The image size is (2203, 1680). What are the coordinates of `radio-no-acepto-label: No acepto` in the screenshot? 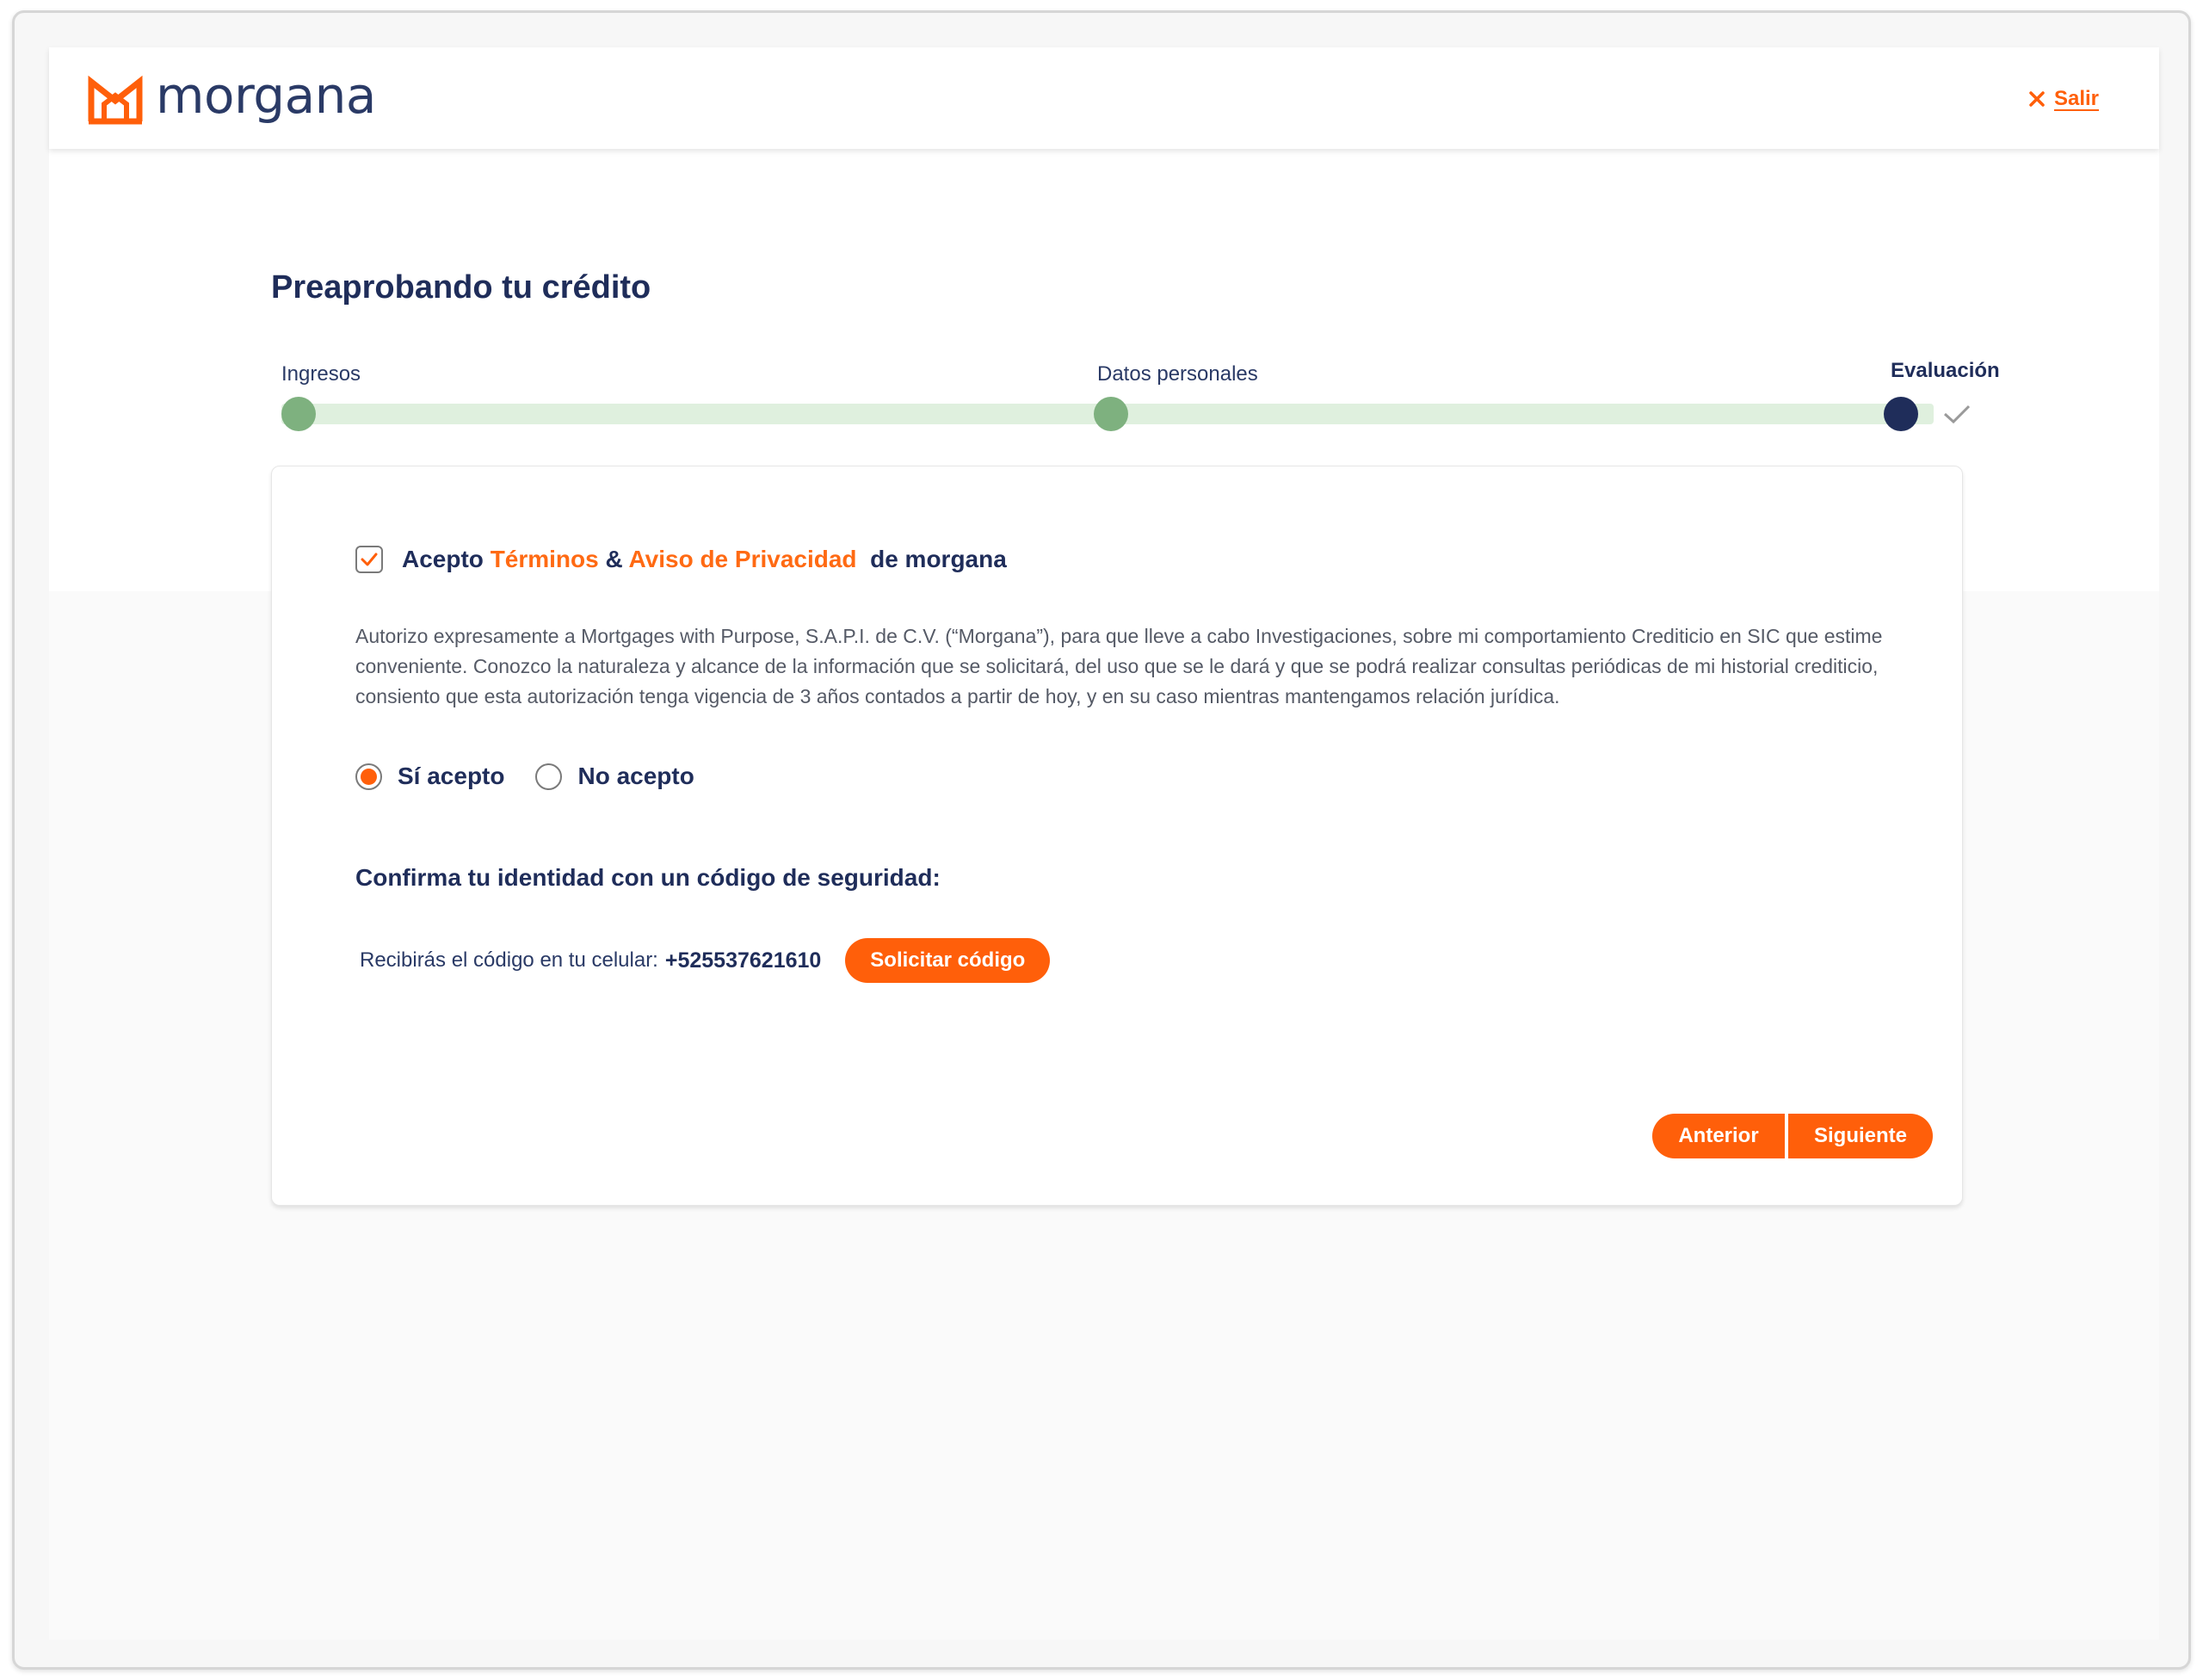 It's located at (636, 776).